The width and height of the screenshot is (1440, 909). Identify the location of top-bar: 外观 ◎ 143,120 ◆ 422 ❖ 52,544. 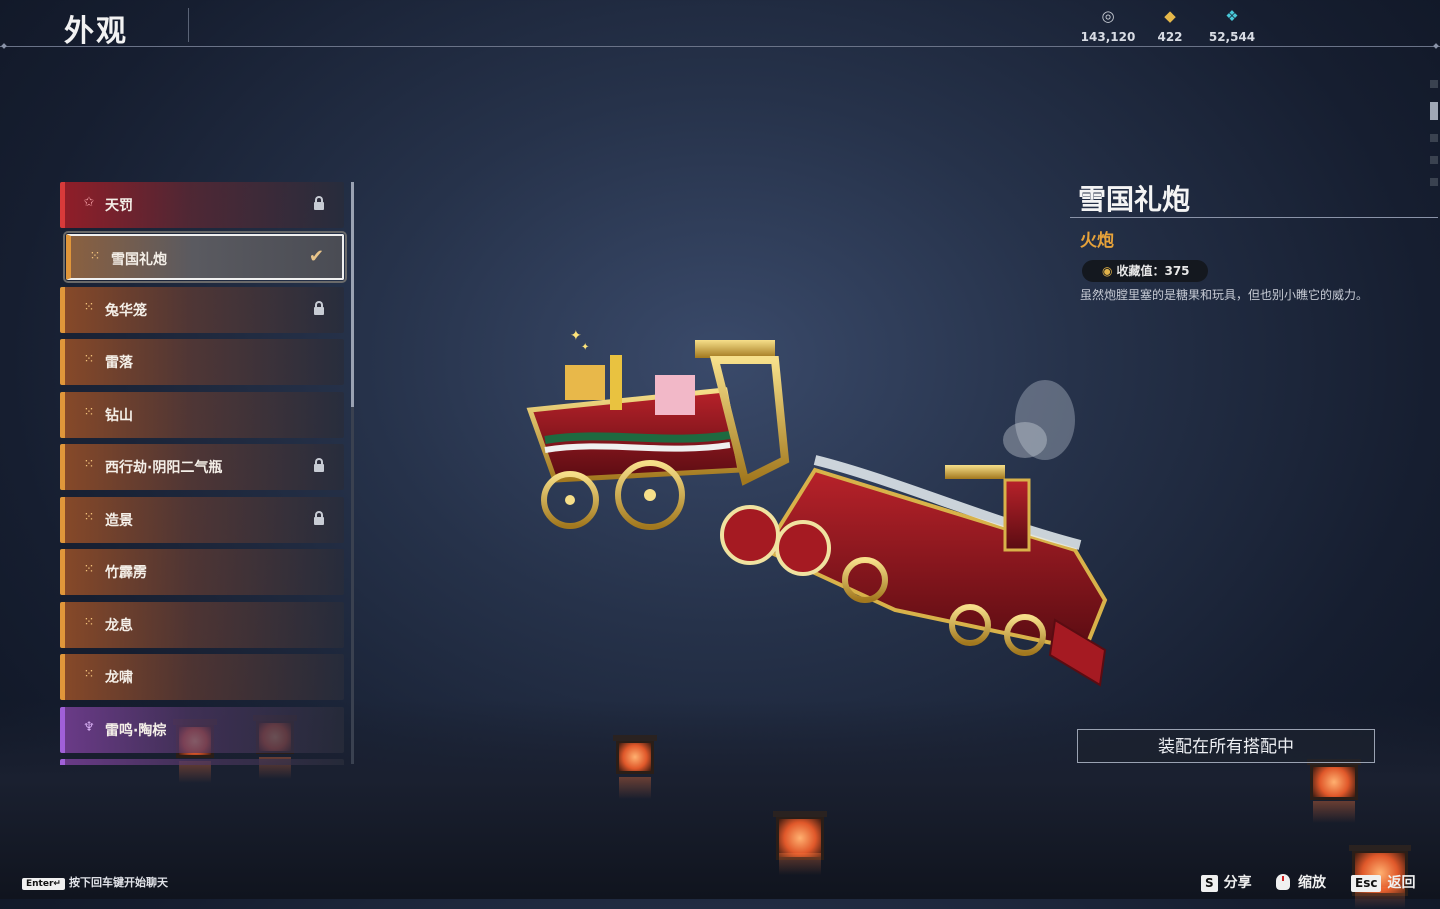
(720, 24).